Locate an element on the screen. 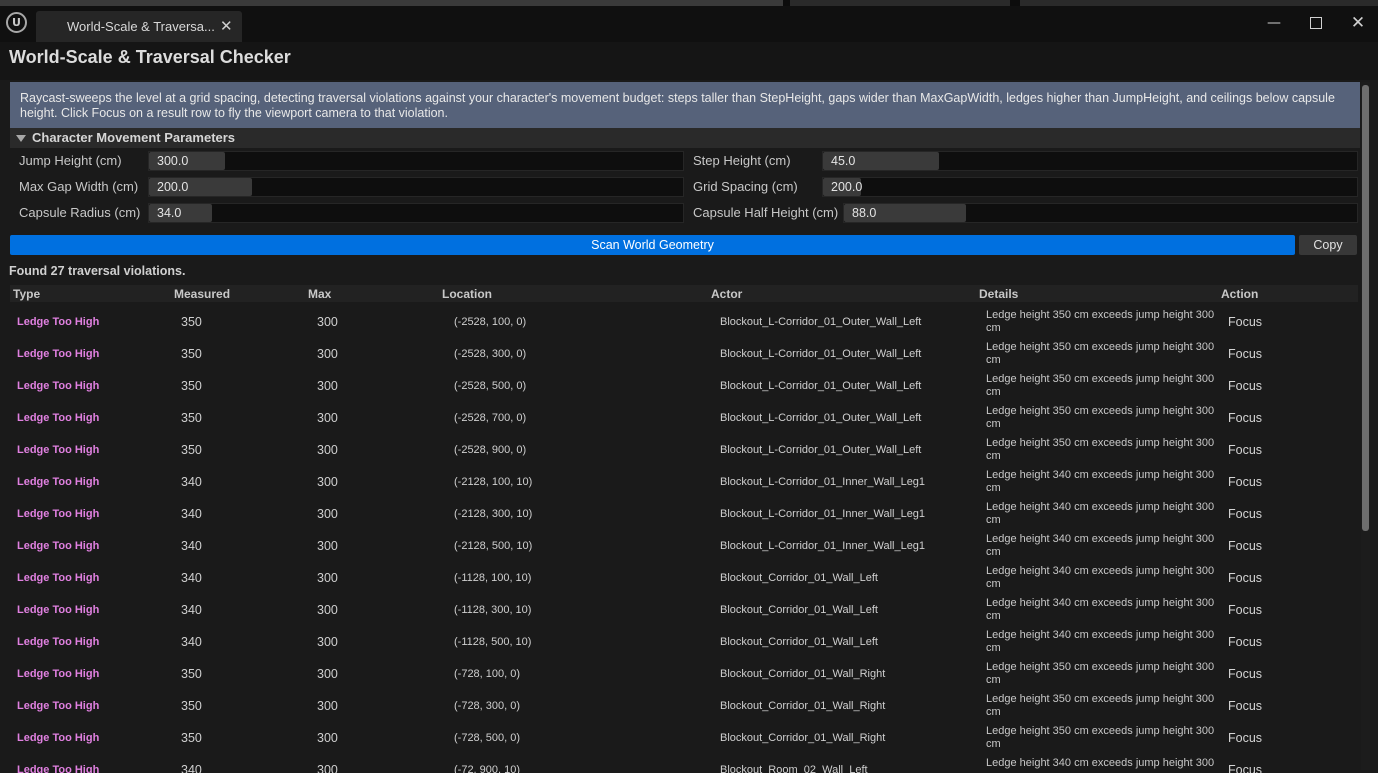 This screenshot has width=1378, height=773. section-title: Character Movement Parameters is located at coordinates (134, 137).